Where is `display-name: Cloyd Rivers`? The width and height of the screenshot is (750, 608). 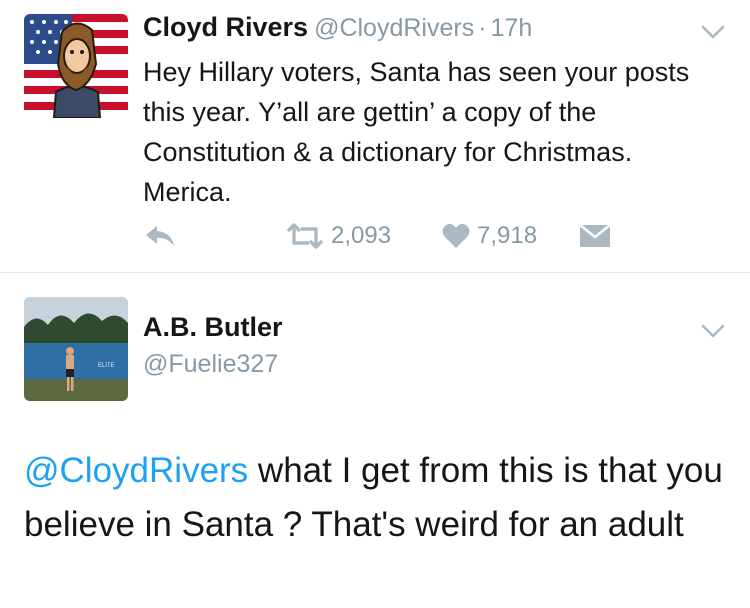 display-name: Cloyd Rivers is located at coordinates (225, 27).